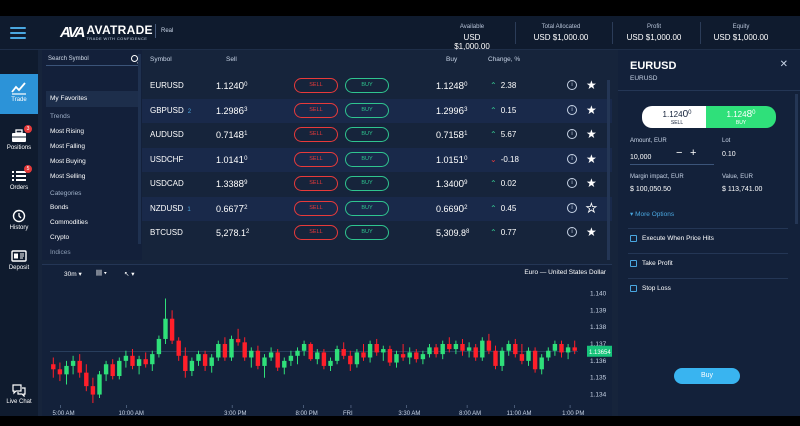 The height and width of the screenshot is (426, 800). Describe the element at coordinates (741, 117) in the screenshot. I see `buy-price-button: 1.12480 BUY` at that location.